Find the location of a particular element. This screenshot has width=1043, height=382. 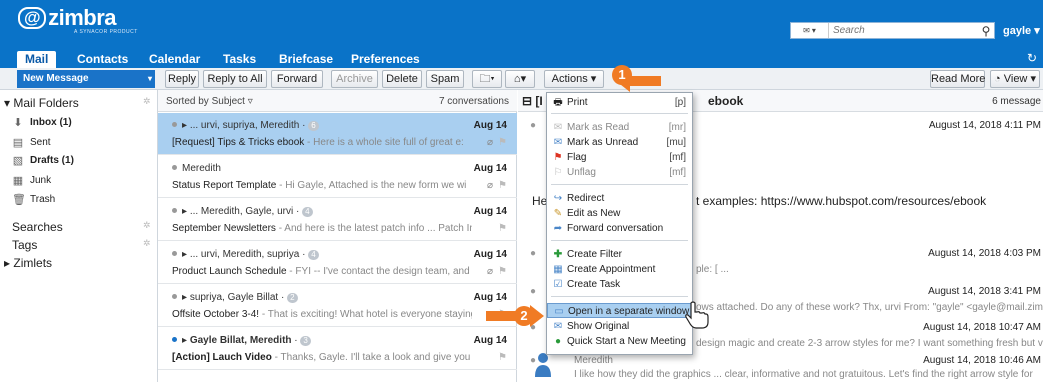

menu-item-show-original: ✉ Show Original is located at coordinates (619, 326).